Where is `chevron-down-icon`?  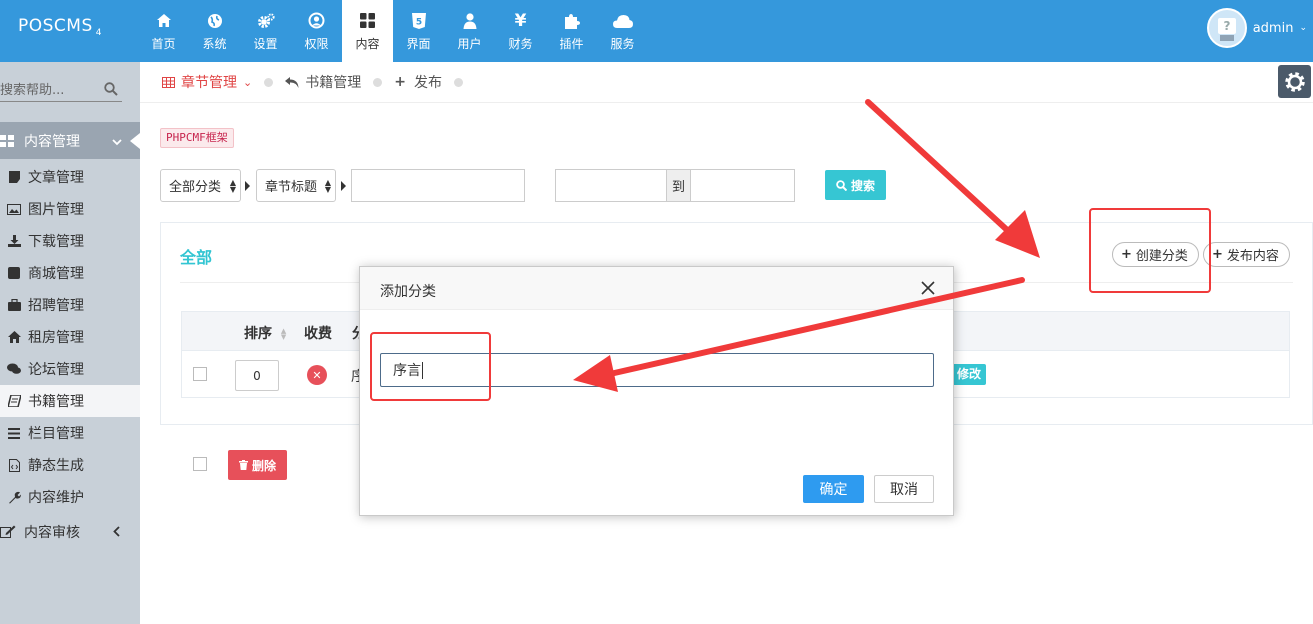 chevron-down-icon is located at coordinates (117, 142).